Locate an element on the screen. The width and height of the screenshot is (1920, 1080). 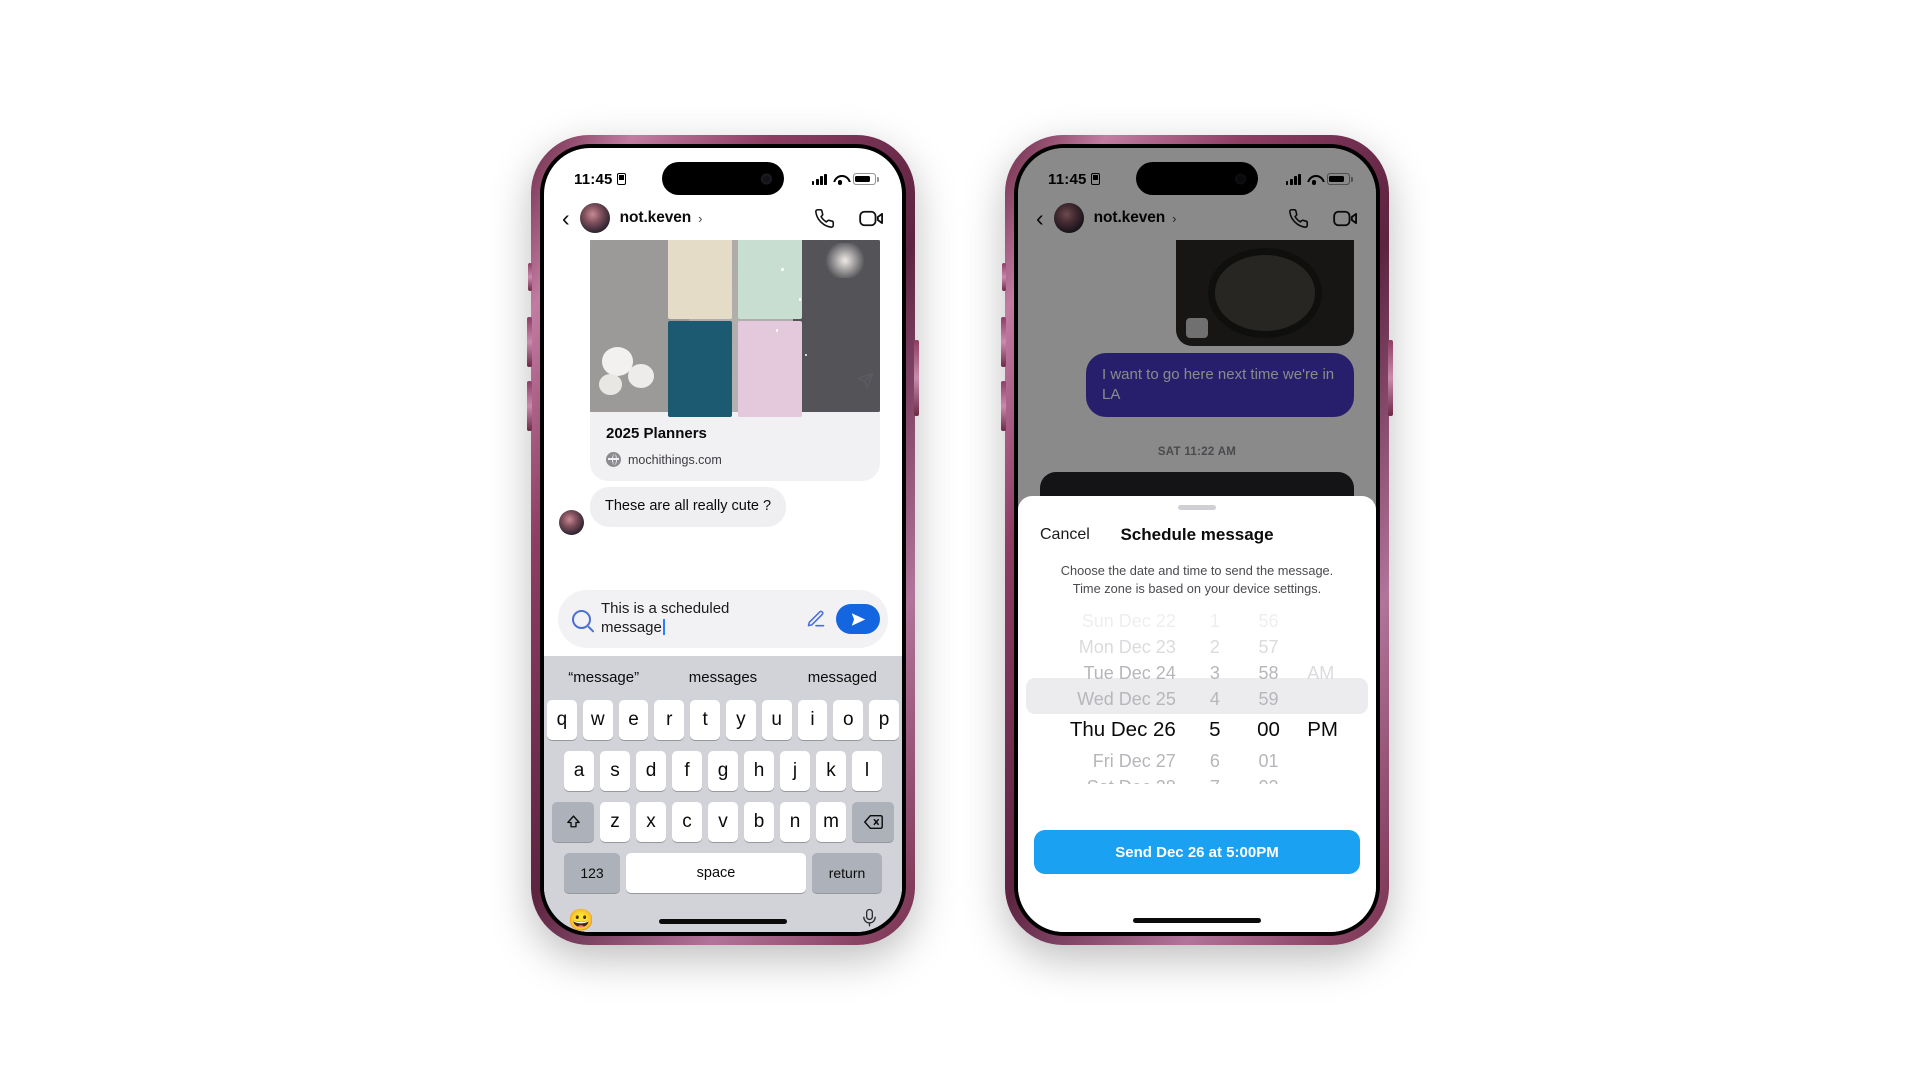
incoming-message-bubble: These are all really cute ? is located at coordinates (688, 507).